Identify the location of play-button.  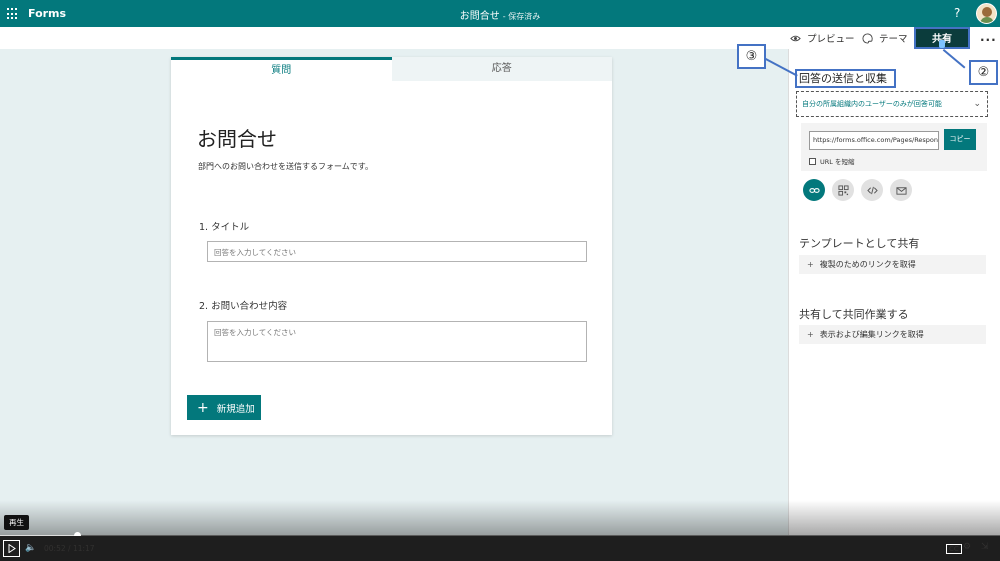
(11, 548).